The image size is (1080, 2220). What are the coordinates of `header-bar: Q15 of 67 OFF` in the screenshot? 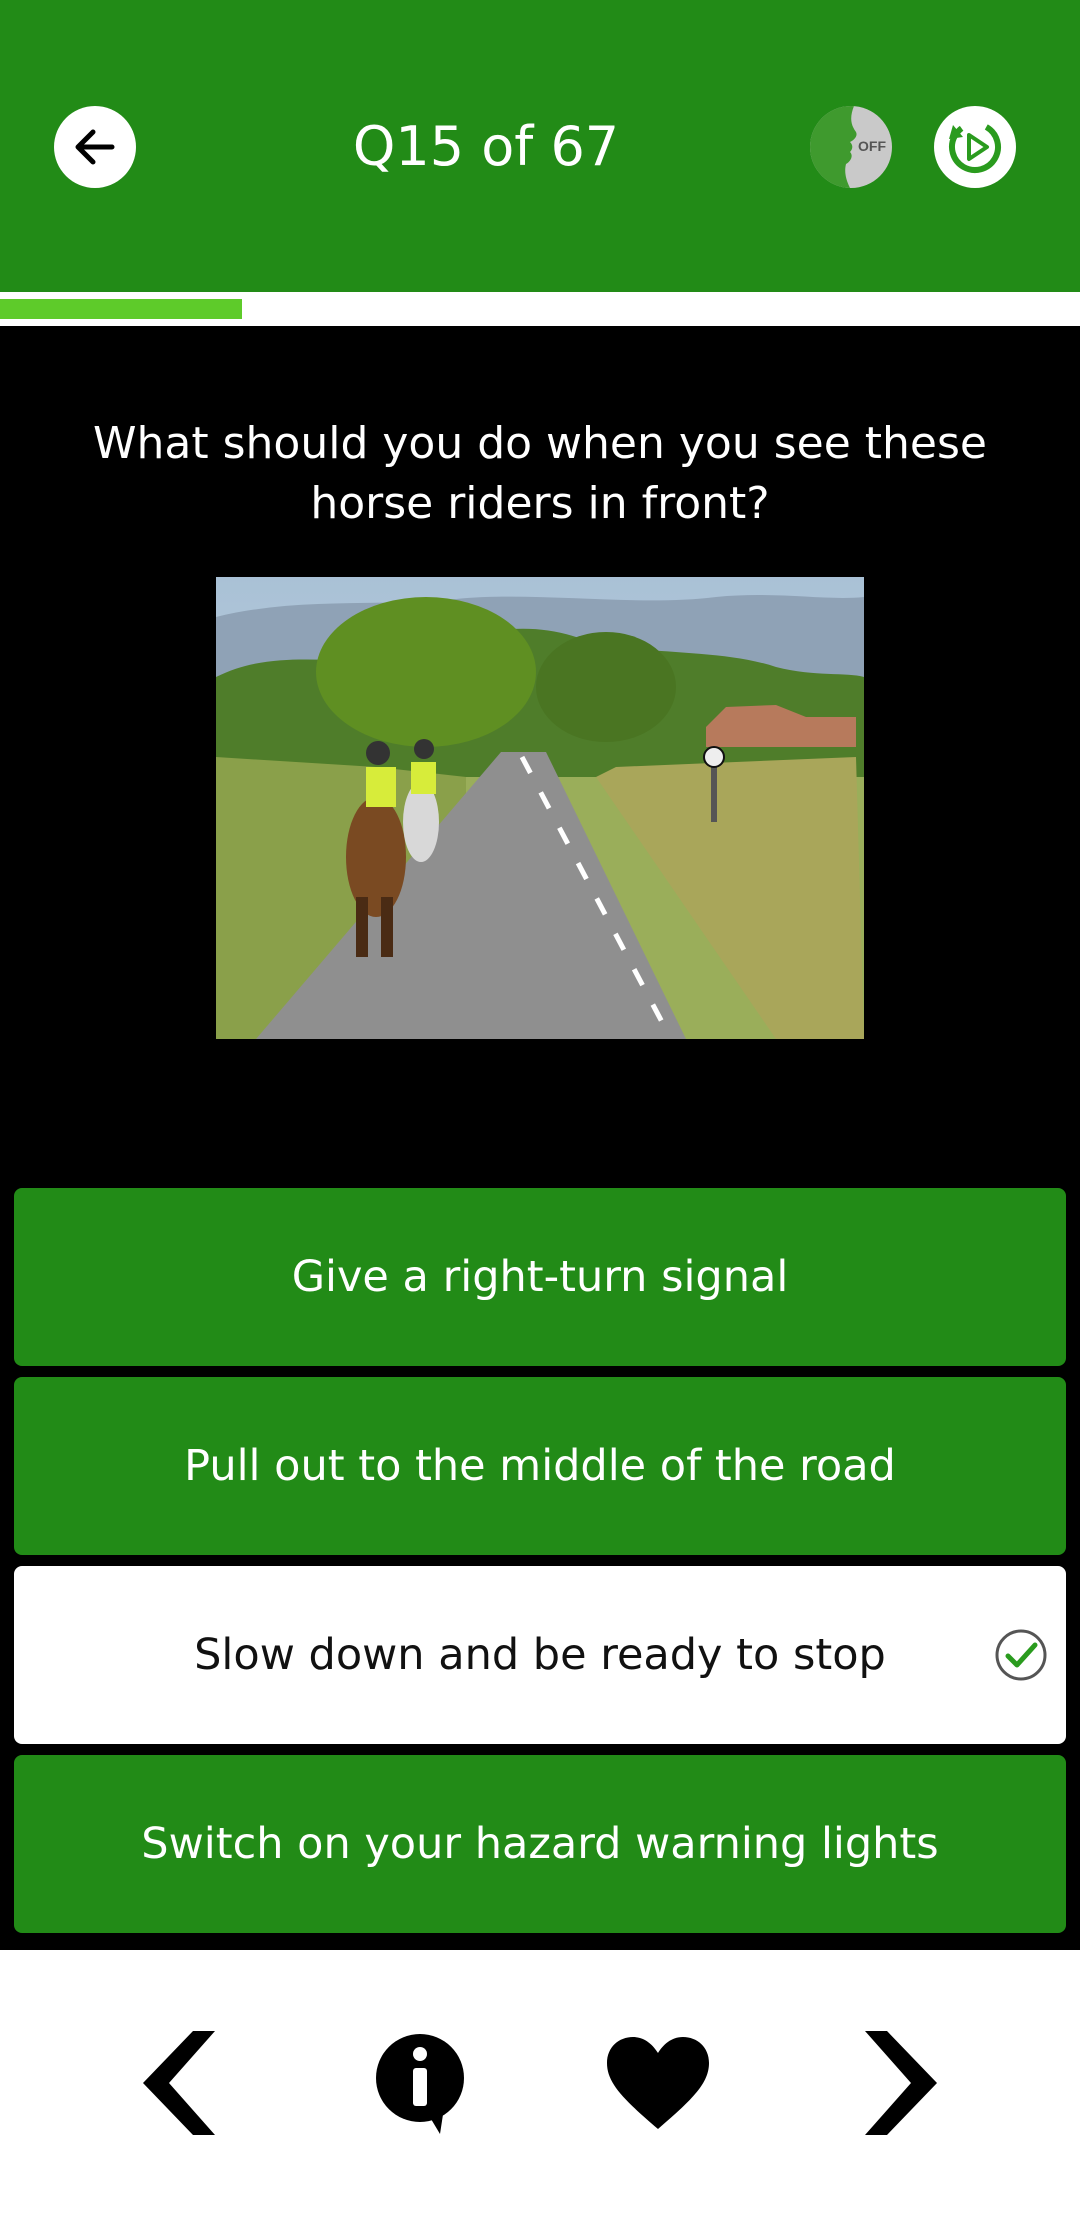 It's located at (540, 146).